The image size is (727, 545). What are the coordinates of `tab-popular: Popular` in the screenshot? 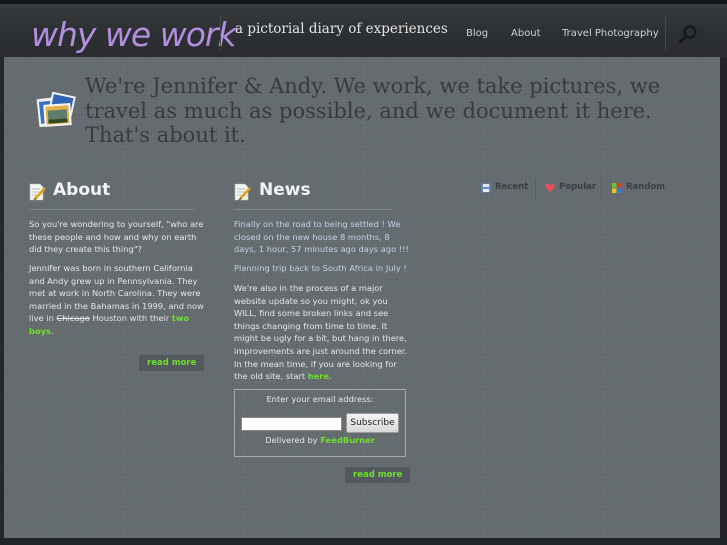 It's located at (577, 187).